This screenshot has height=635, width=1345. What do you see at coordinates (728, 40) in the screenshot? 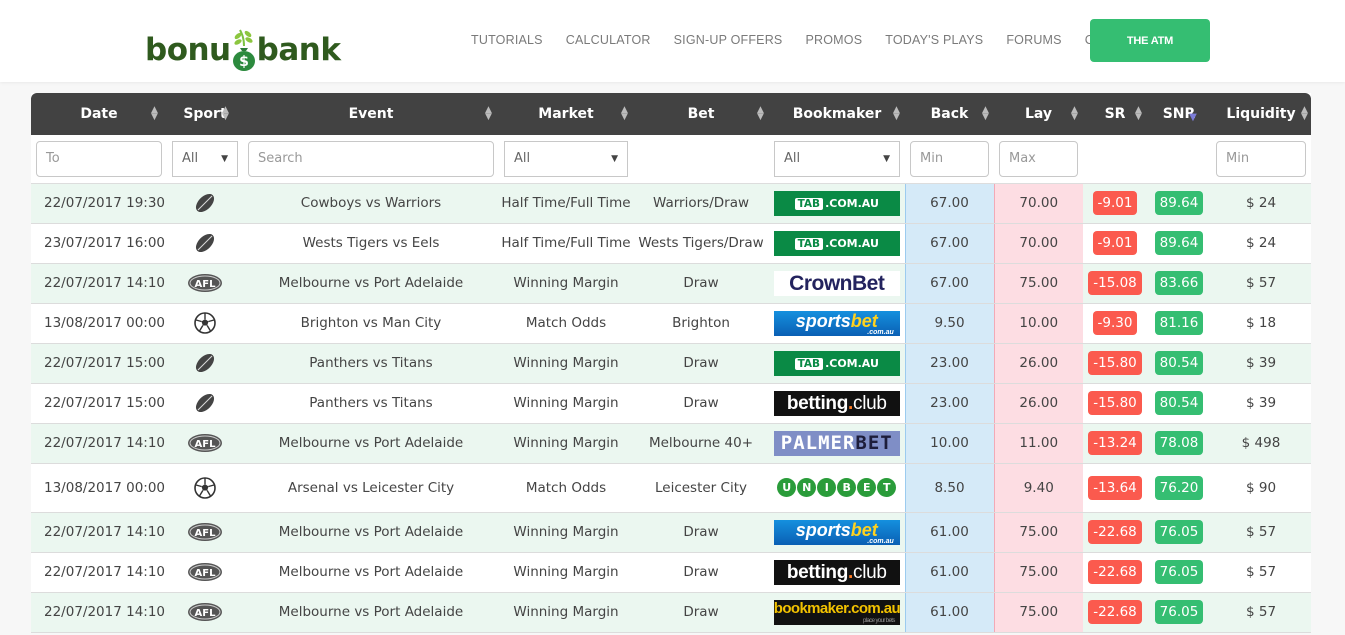
I see `nav-sign-up-offers: SIGN-UP OFFERS` at bounding box center [728, 40].